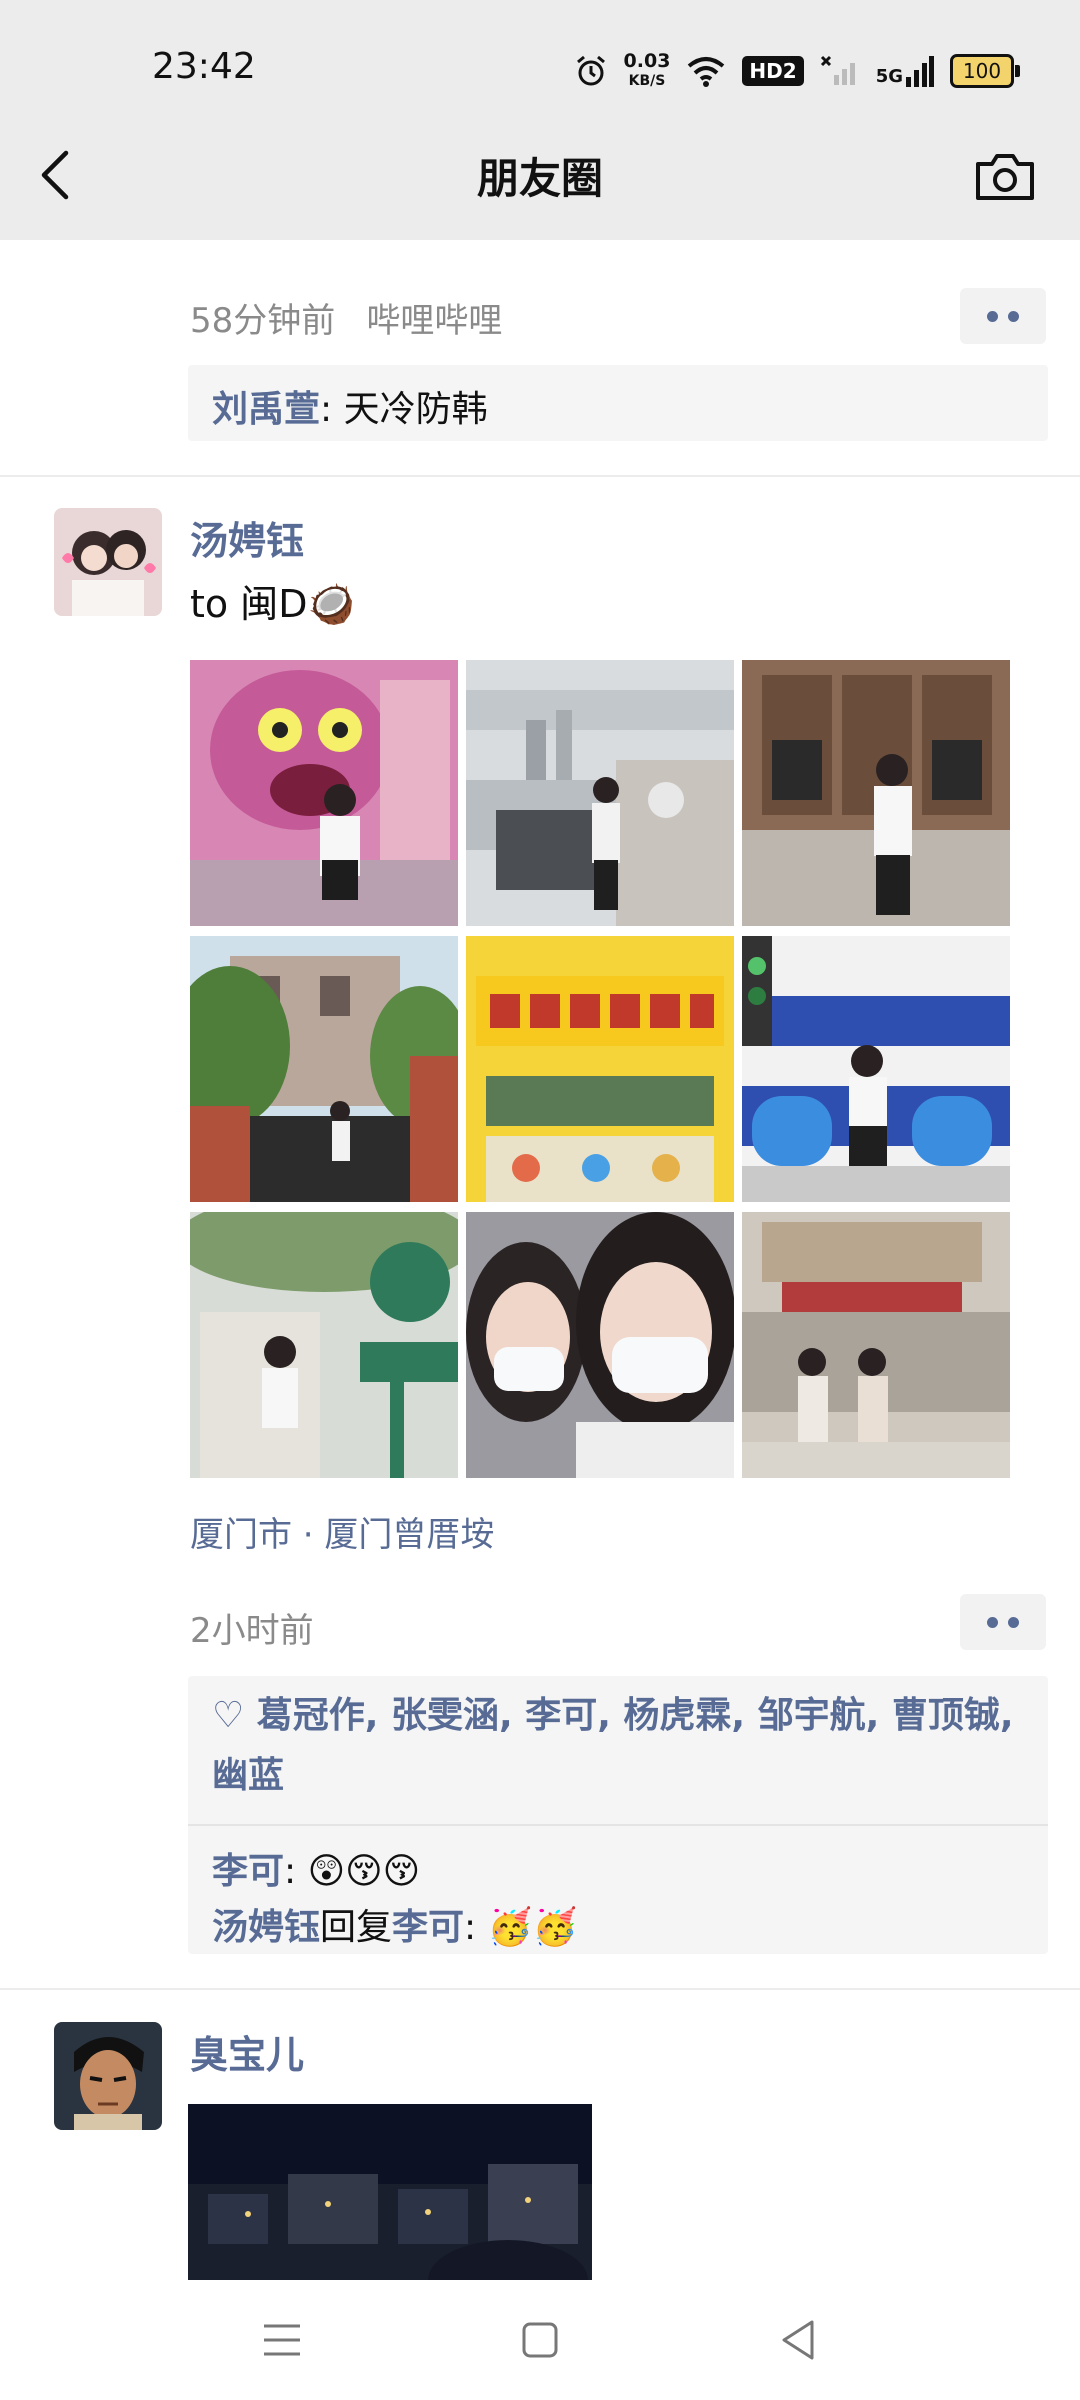 The image size is (1080, 2400). I want to click on commenter-name: 李可, so click(248, 1871).